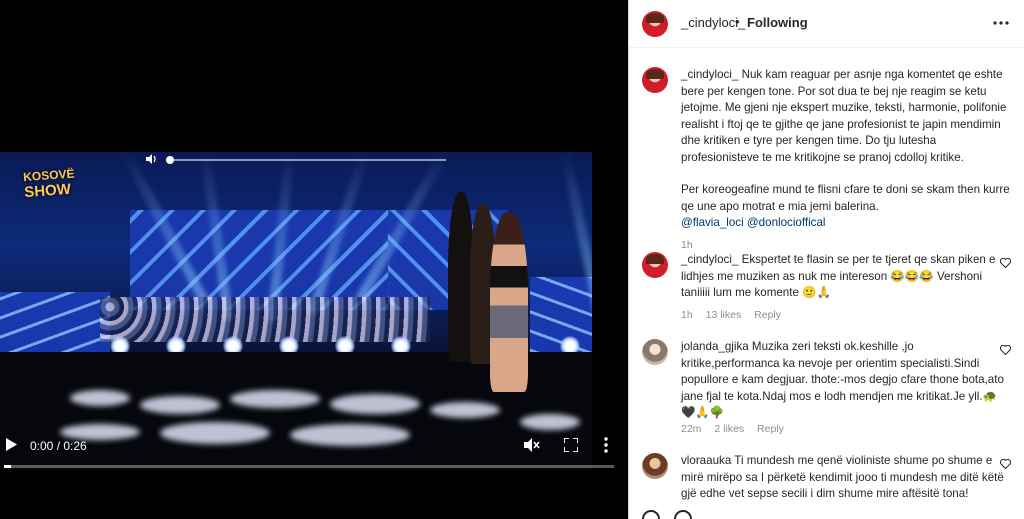 The height and width of the screenshot is (519, 1024). Describe the element at coordinates (509, 302) in the screenshot. I see `performer-figure` at that location.